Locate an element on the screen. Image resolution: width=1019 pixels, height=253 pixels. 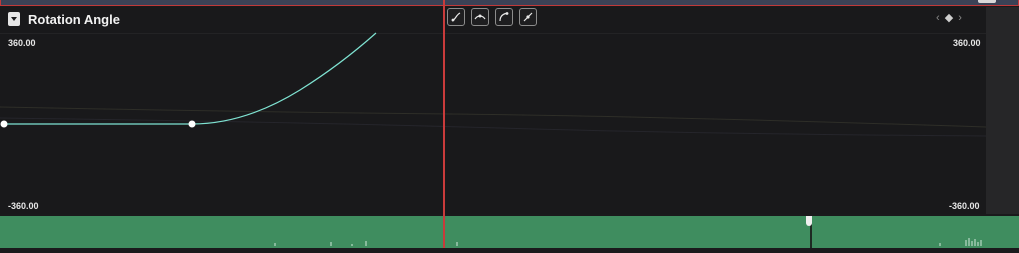
audio-waveform is located at coordinates (628, 242).